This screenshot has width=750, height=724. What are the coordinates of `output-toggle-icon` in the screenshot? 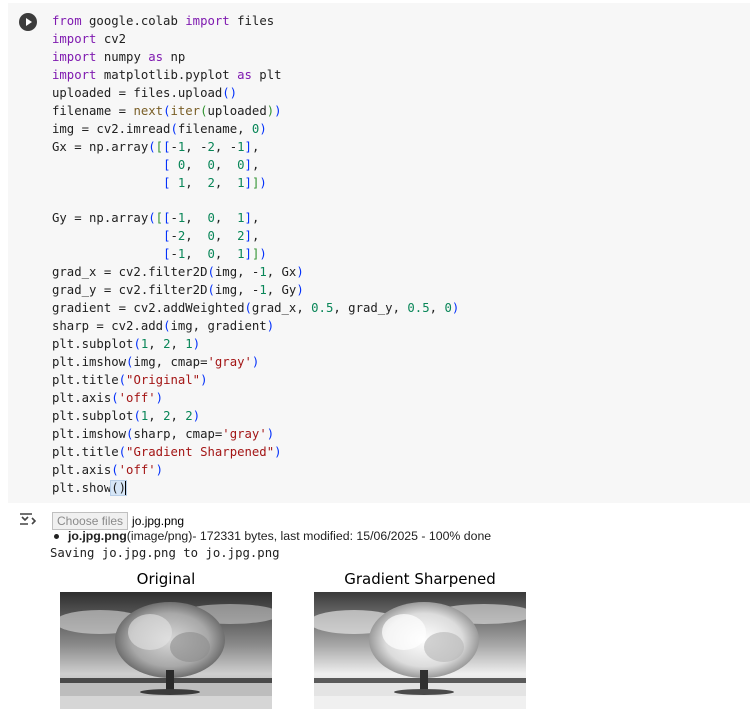 It's located at (28, 519).